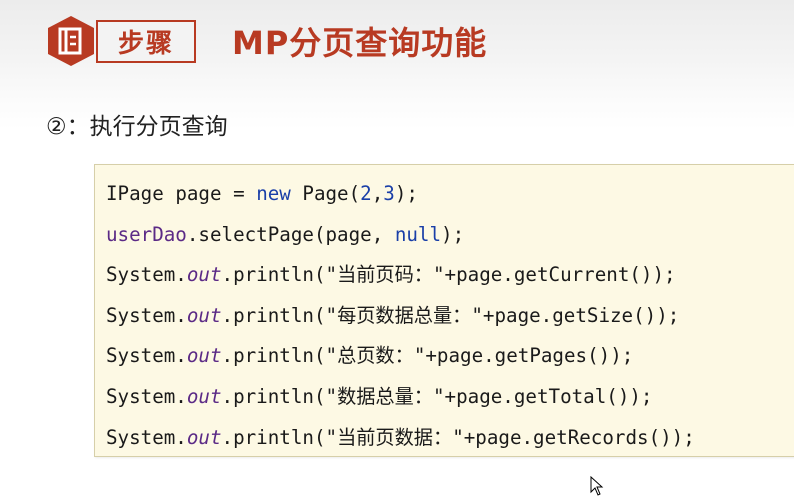  I want to click on code-string: 数据总量：, so click(385, 396).